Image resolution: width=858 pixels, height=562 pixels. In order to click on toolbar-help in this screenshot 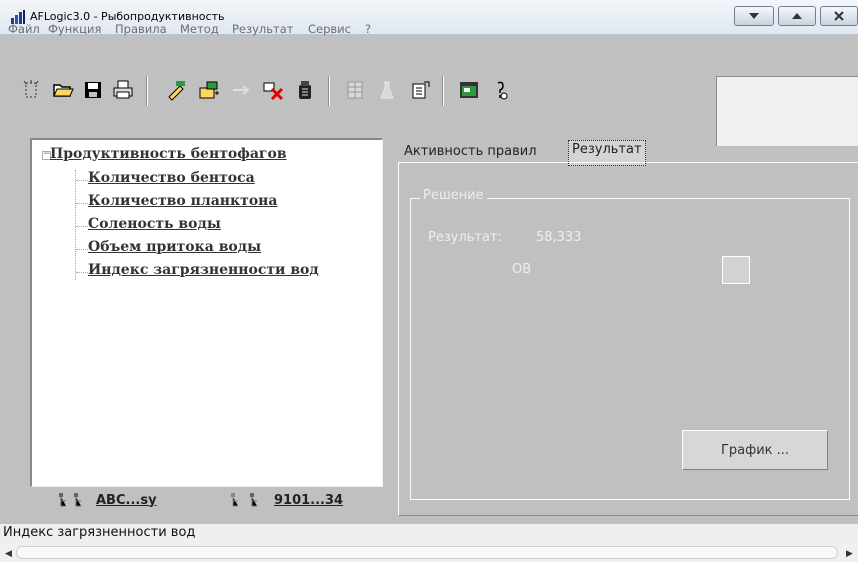, I will do `click(501, 90)`.